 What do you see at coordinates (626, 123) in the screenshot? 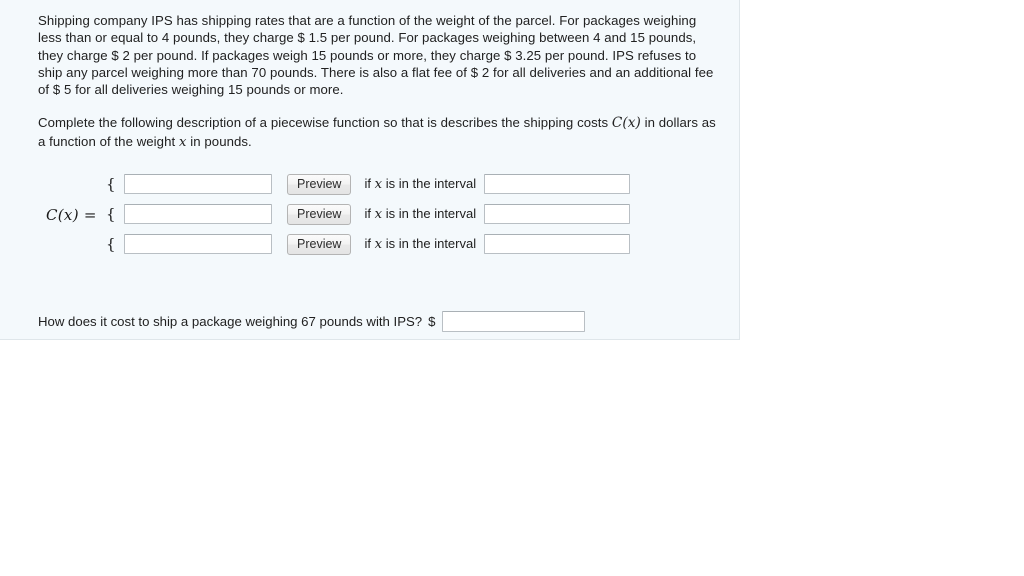
I see `function-notation-inline: C(x)` at bounding box center [626, 123].